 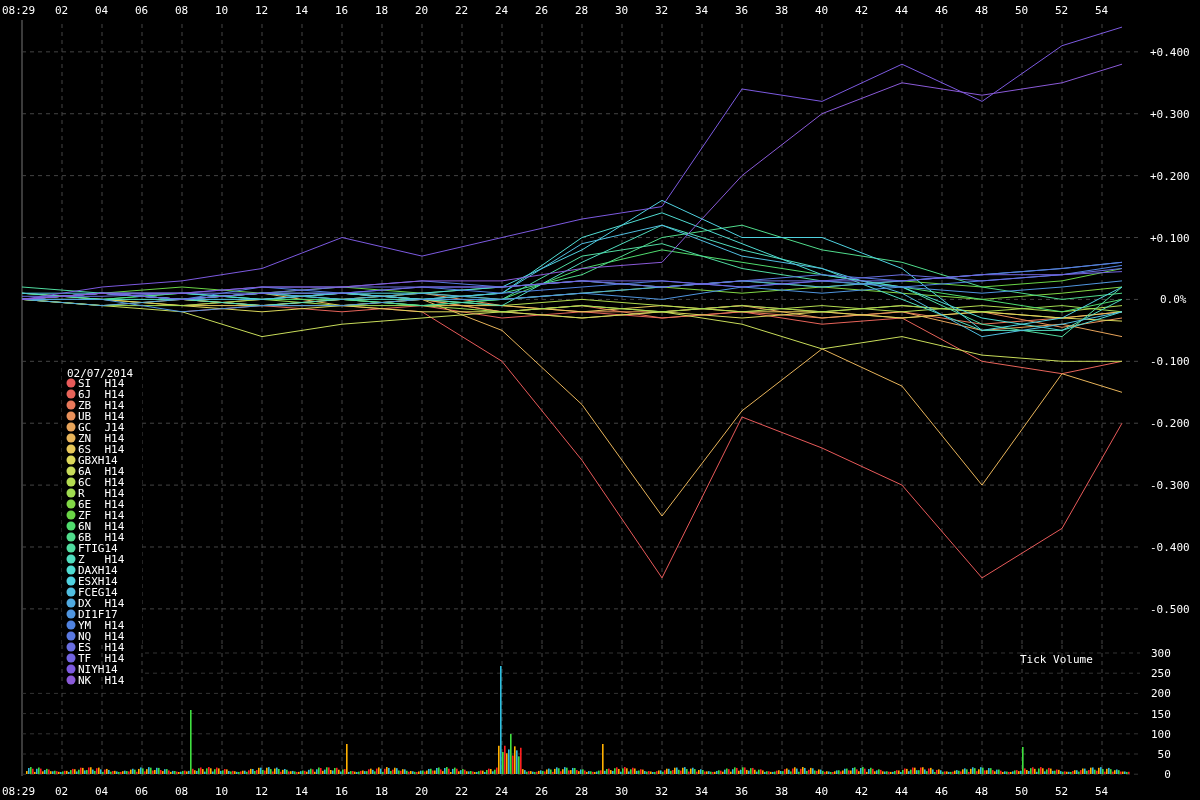 I want to click on legend-label: DX H14, so click(x=101, y=603).